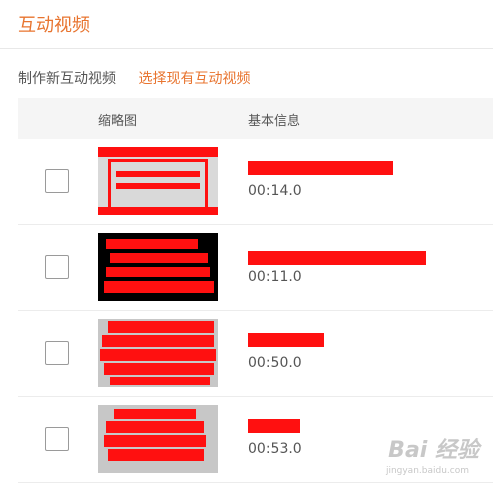  Describe the element at coordinates (275, 363) in the screenshot. I see `video-duration: 00:50.0` at that location.